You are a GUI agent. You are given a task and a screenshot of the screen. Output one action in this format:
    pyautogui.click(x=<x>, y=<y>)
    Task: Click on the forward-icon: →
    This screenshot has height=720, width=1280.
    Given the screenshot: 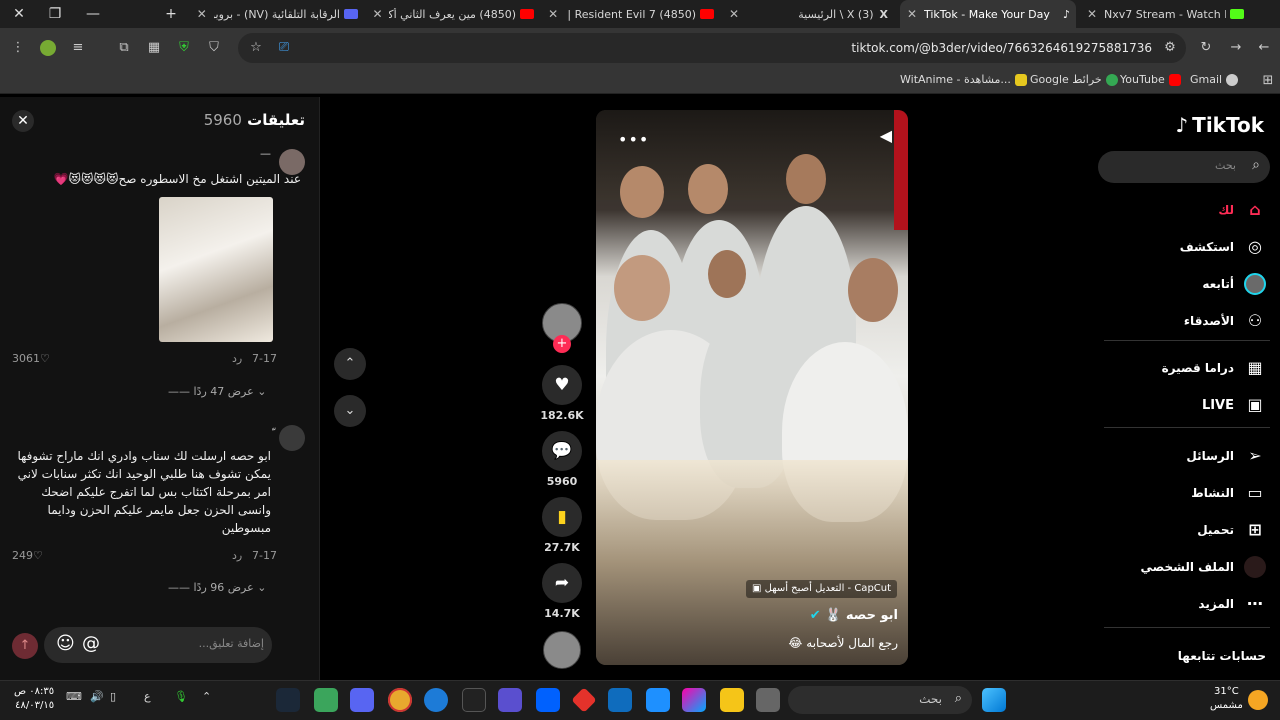 What is the action you would take?
    pyautogui.click(x=1236, y=48)
    